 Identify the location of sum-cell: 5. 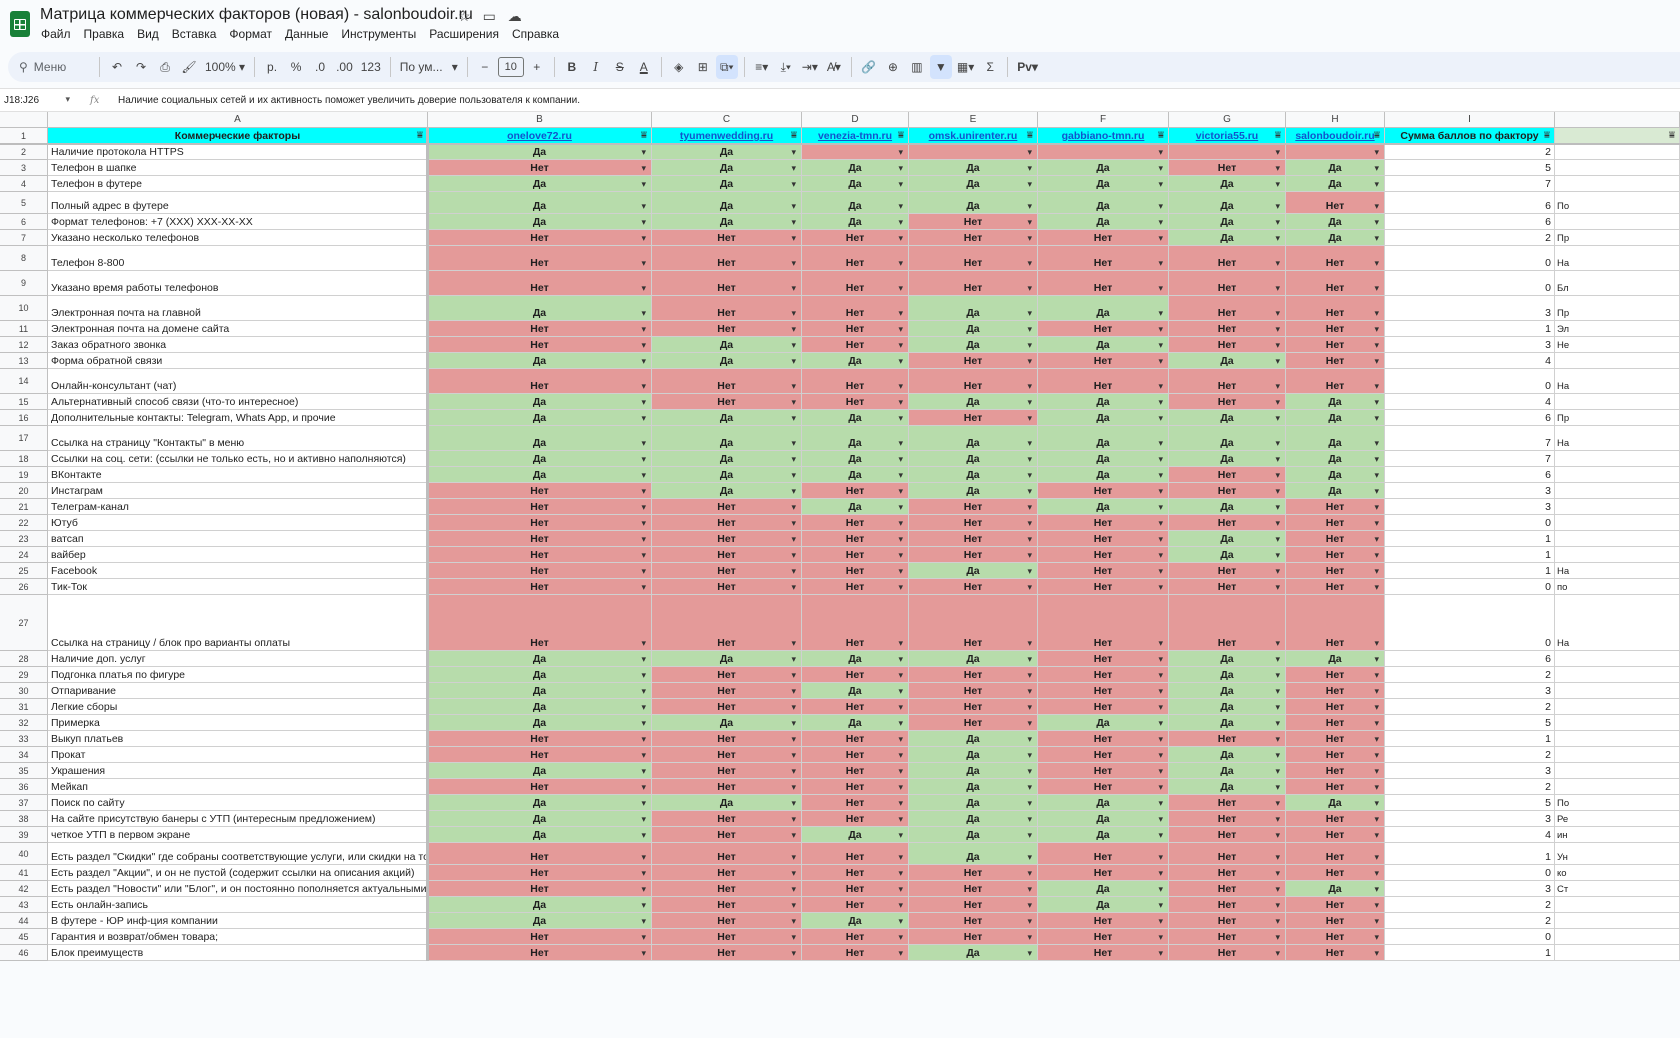
(1470, 723).